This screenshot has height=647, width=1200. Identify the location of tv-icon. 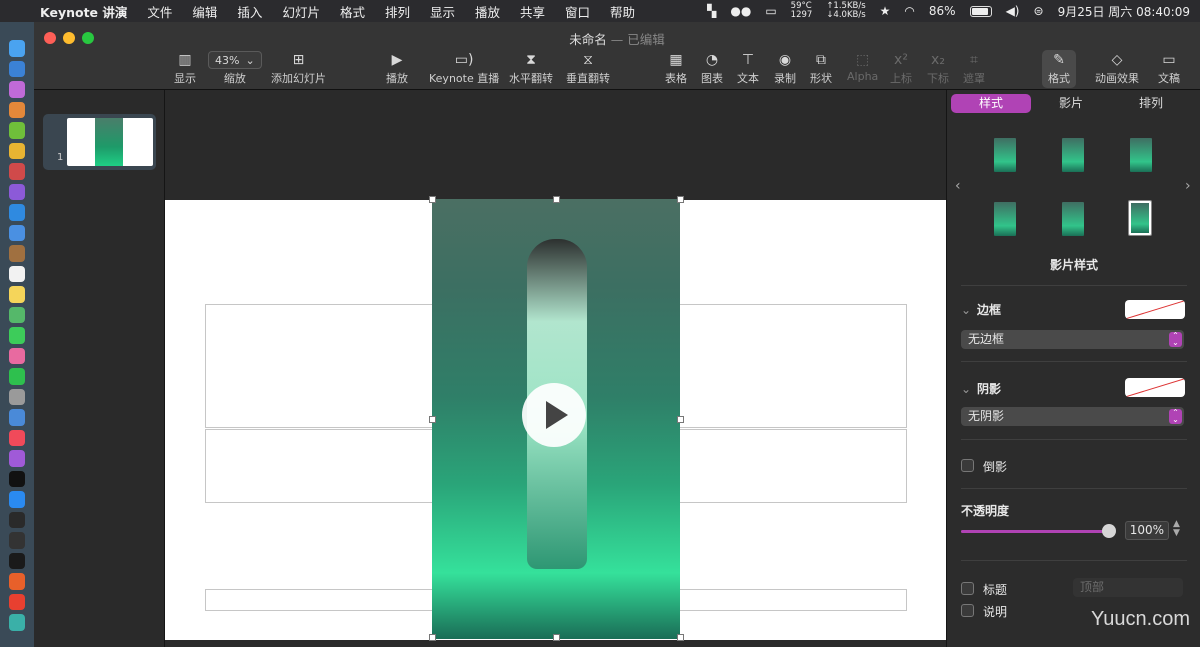
(17, 478).